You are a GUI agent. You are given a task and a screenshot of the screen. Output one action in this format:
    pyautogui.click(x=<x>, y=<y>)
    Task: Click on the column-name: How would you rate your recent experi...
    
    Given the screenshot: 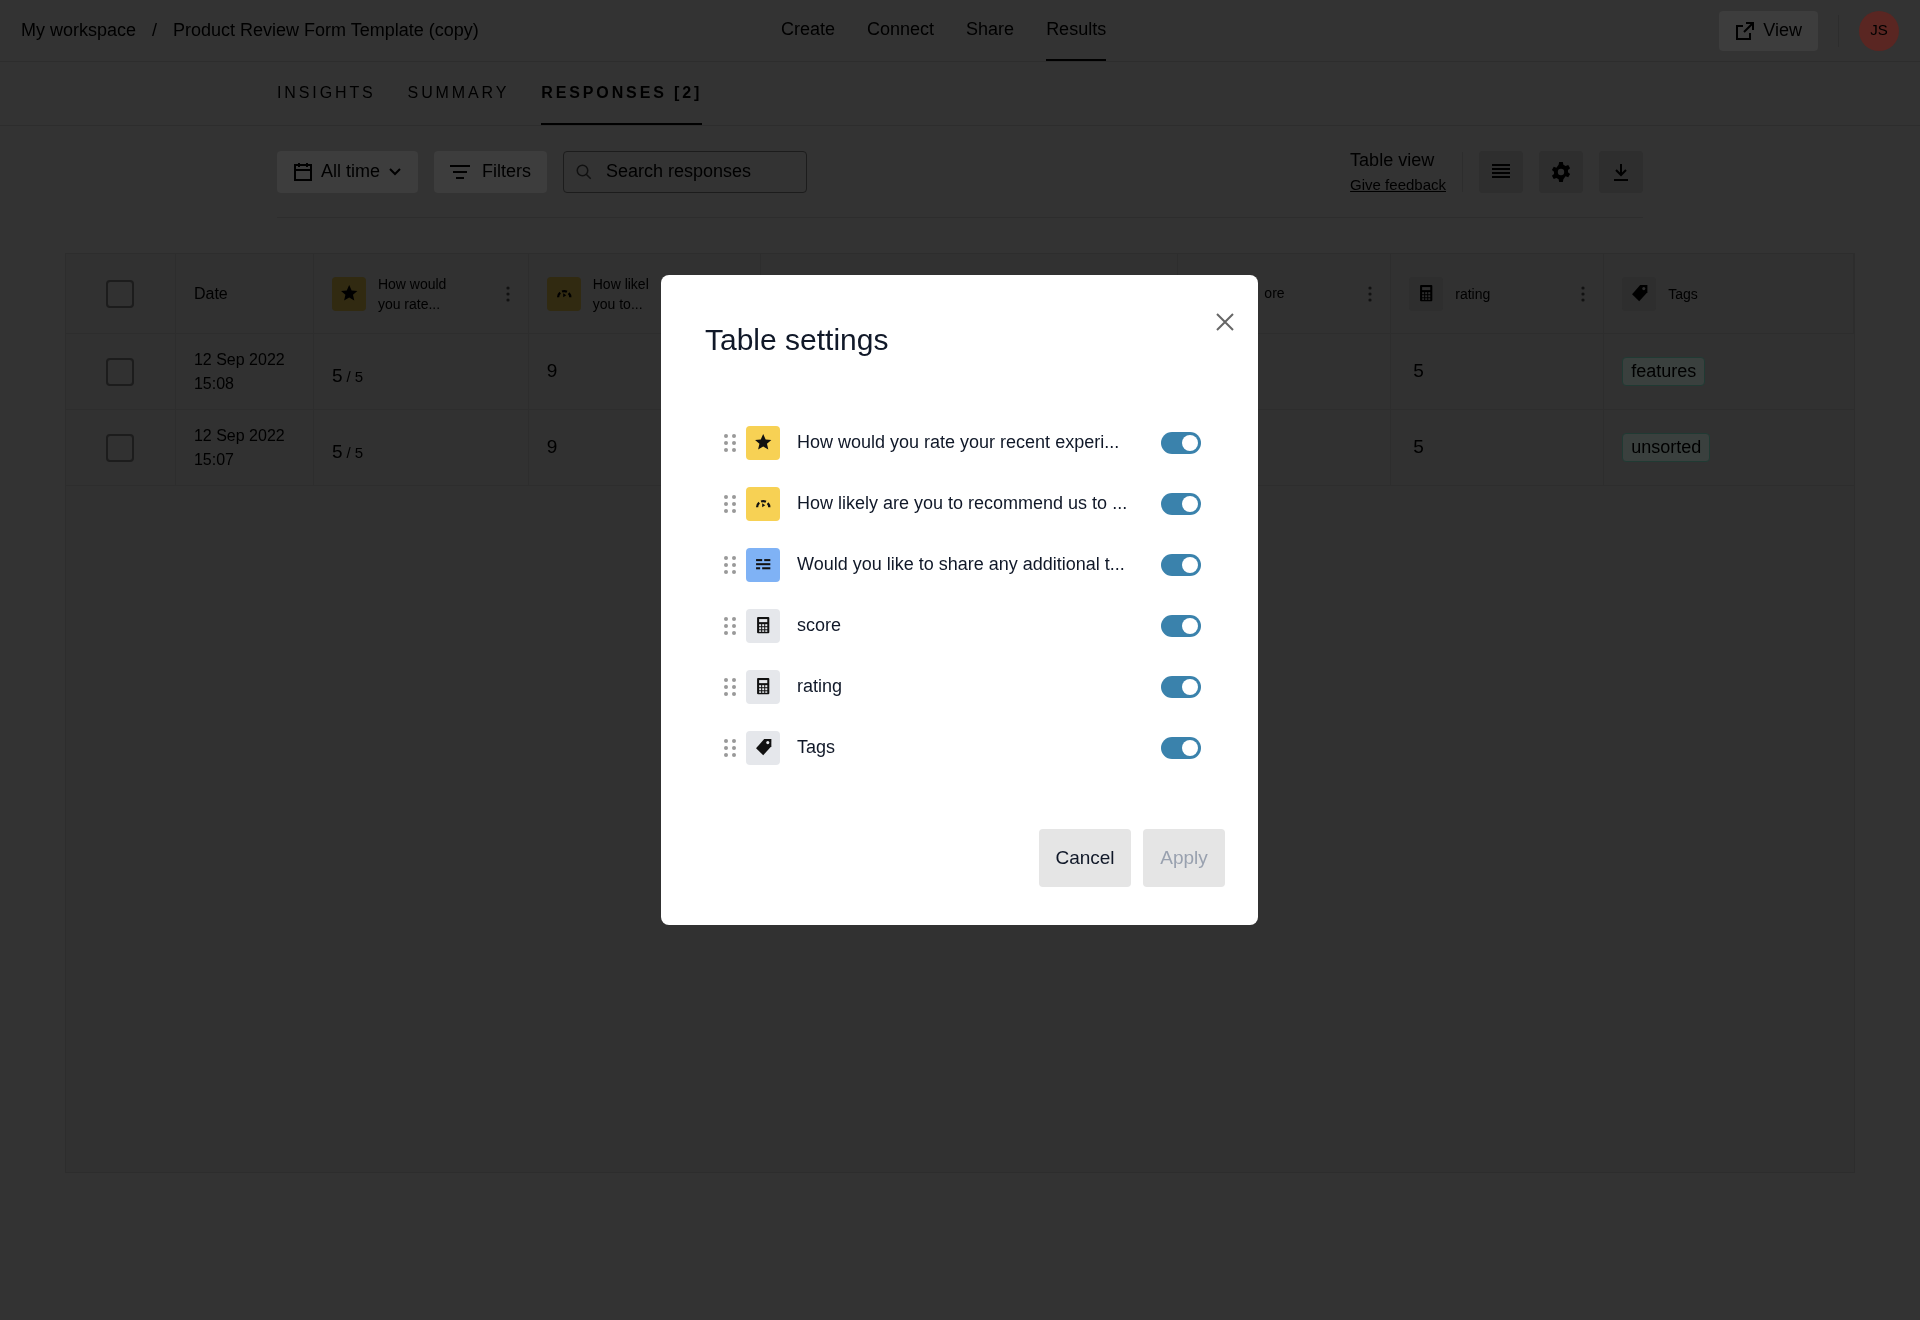 What is the action you would take?
    pyautogui.click(x=959, y=442)
    